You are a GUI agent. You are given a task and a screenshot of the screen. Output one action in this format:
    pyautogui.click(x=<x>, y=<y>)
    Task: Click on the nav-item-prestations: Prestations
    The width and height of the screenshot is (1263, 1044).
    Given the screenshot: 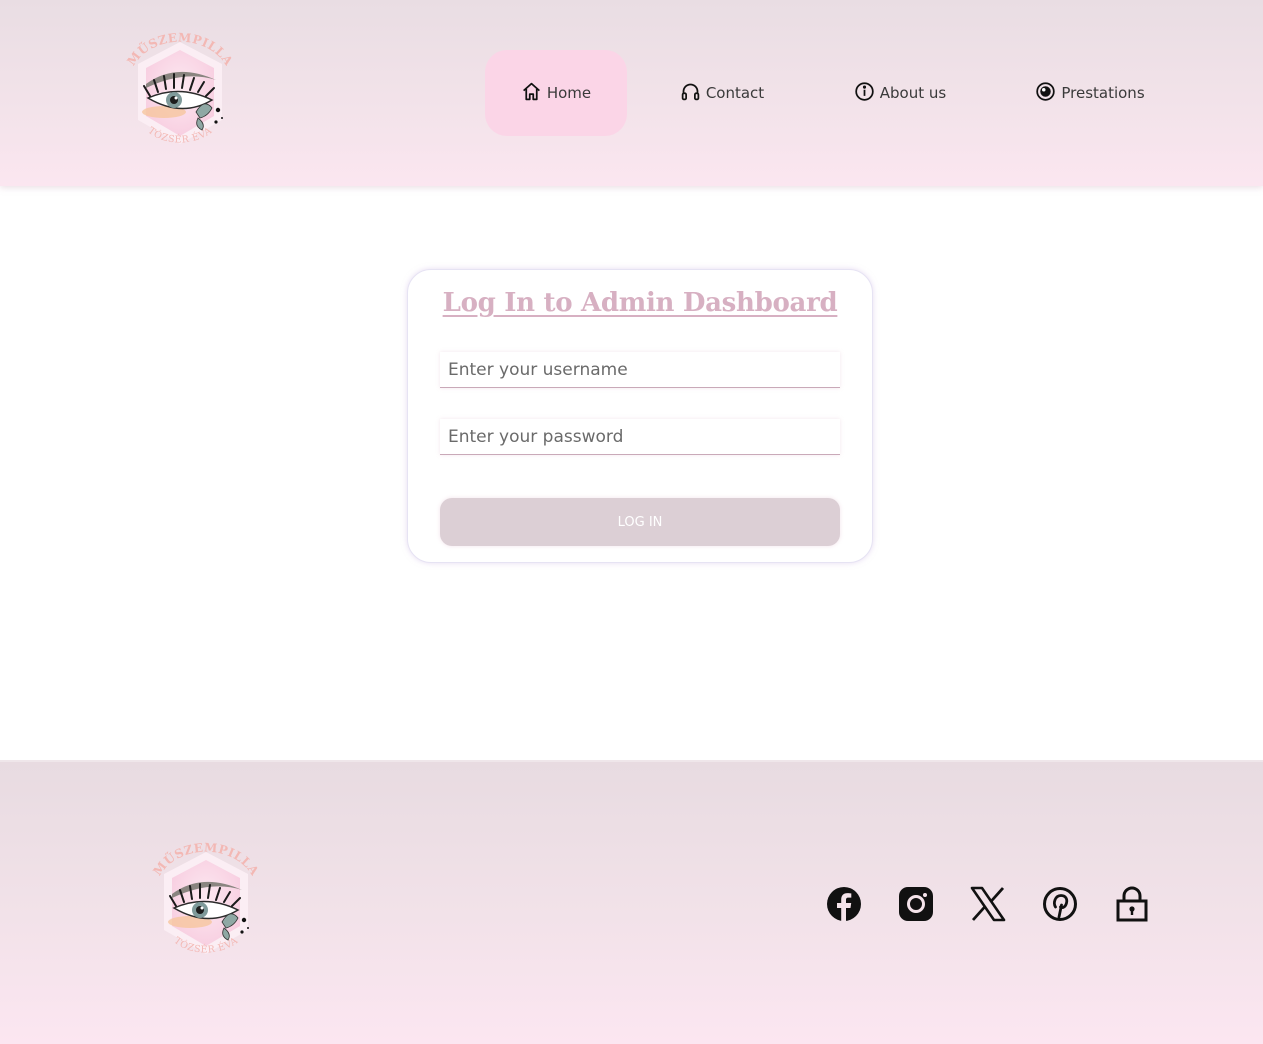 What is the action you would take?
    pyautogui.click(x=1090, y=93)
    